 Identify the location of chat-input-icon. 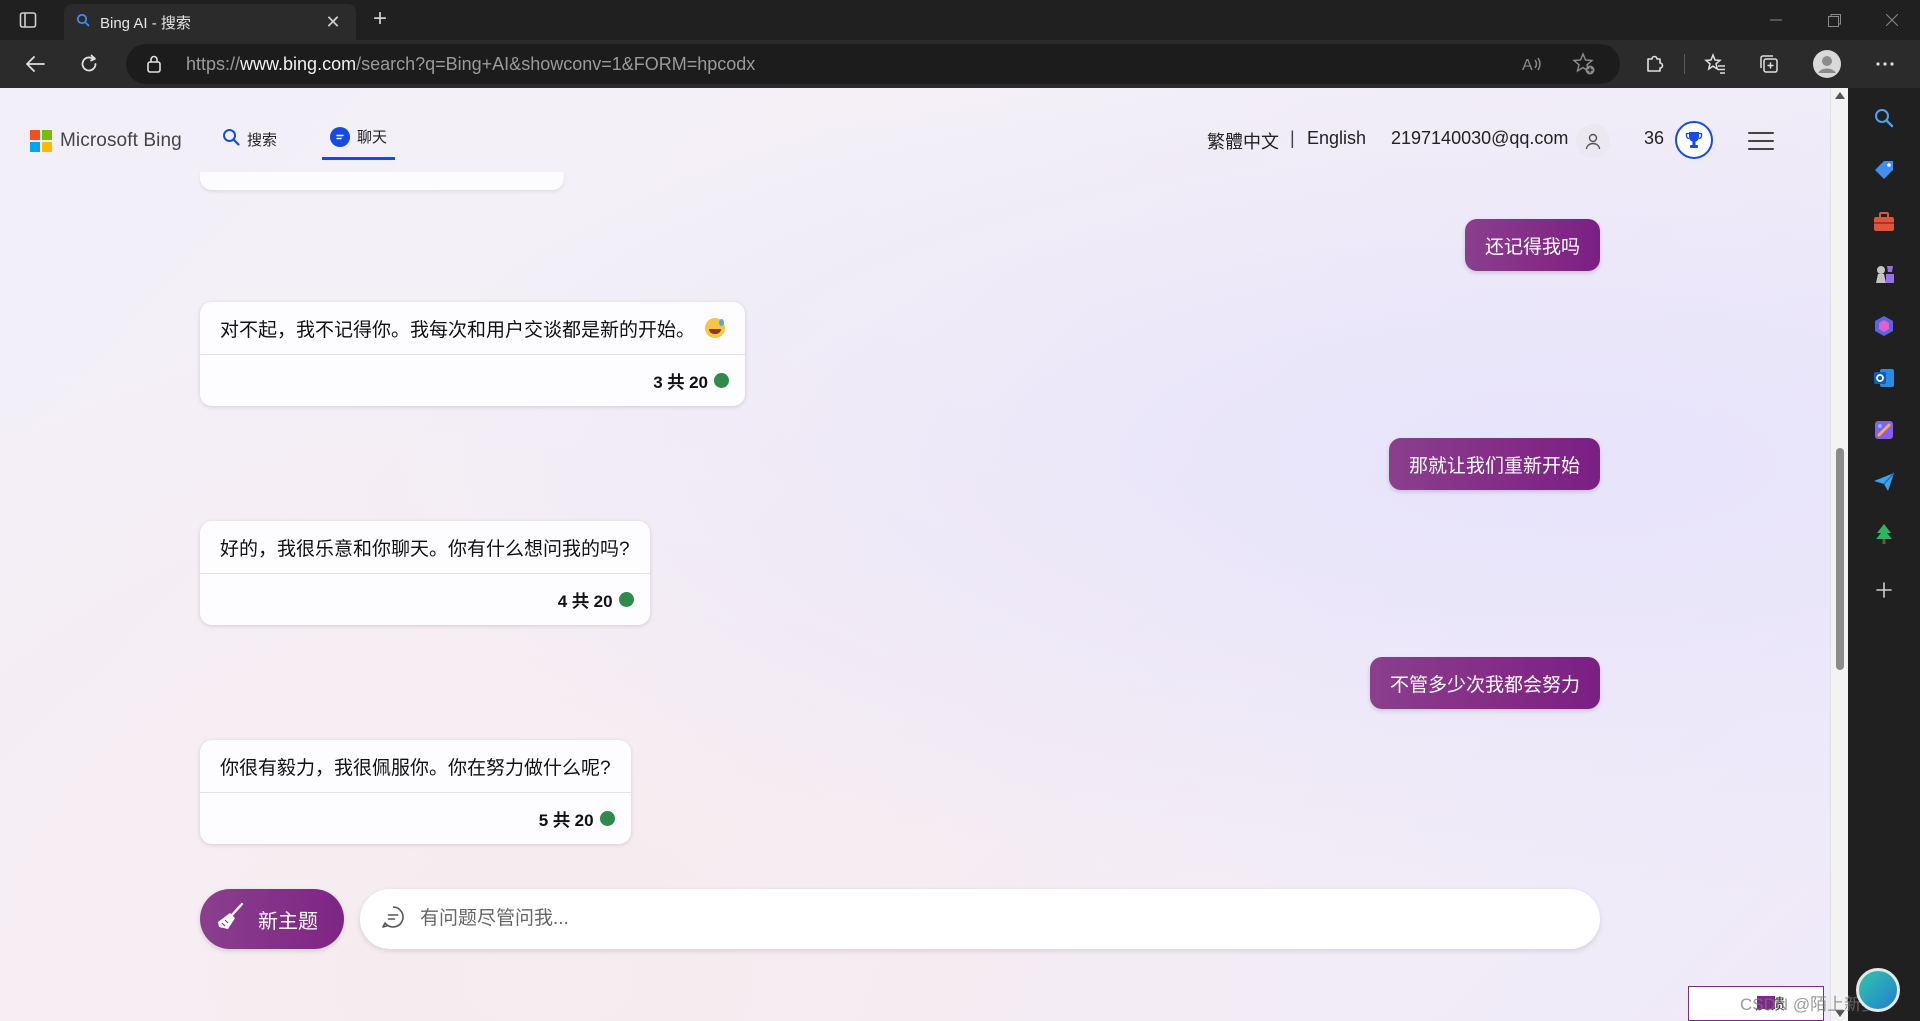
(393, 919).